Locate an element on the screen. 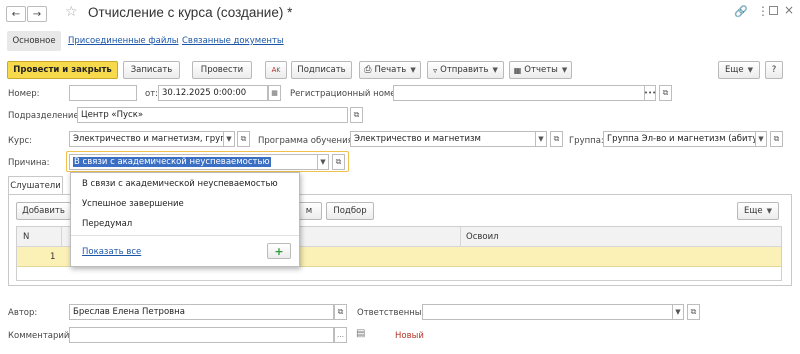 This screenshot has width=800, height=354. reason-label: Причина: is located at coordinates (29, 163).